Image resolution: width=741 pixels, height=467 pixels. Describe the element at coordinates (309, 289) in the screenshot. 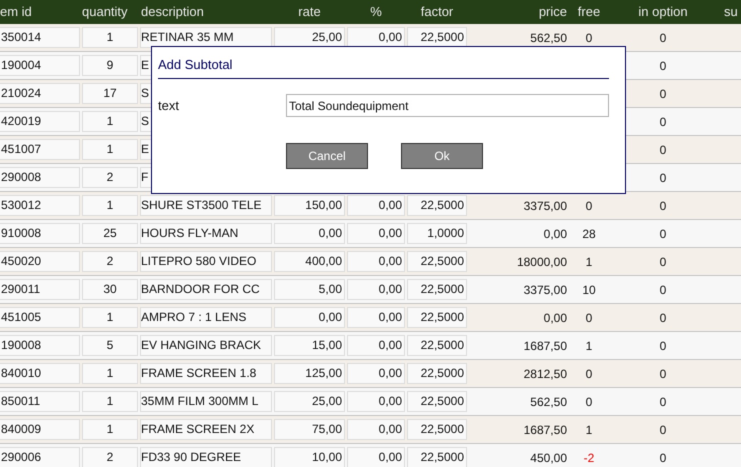

I see `rate-field: 5,00` at that location.